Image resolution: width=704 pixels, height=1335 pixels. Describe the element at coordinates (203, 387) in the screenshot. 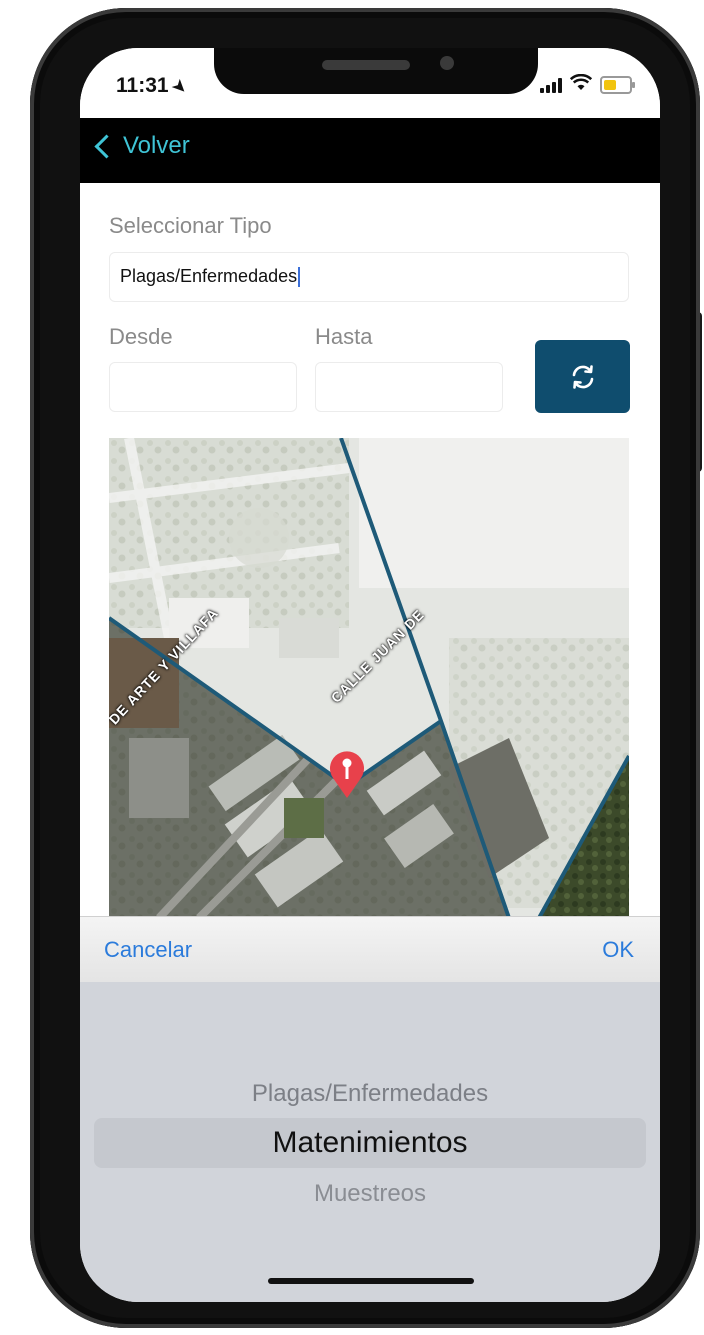

I see `desde-input` at that location.